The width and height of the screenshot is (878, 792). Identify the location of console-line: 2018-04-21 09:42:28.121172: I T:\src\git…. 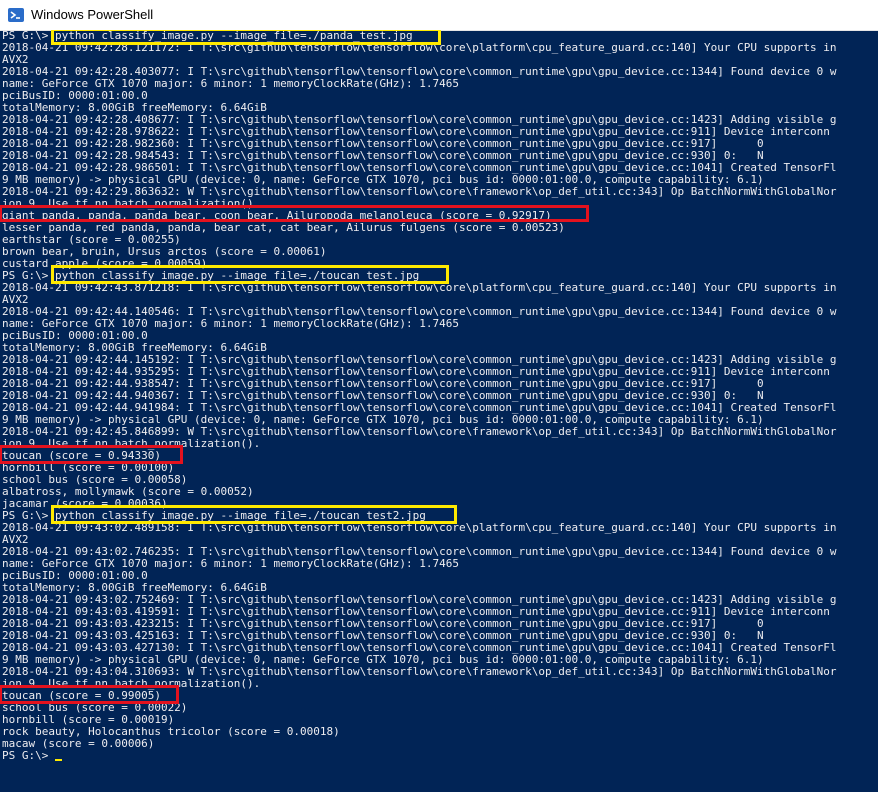
(419, 47).